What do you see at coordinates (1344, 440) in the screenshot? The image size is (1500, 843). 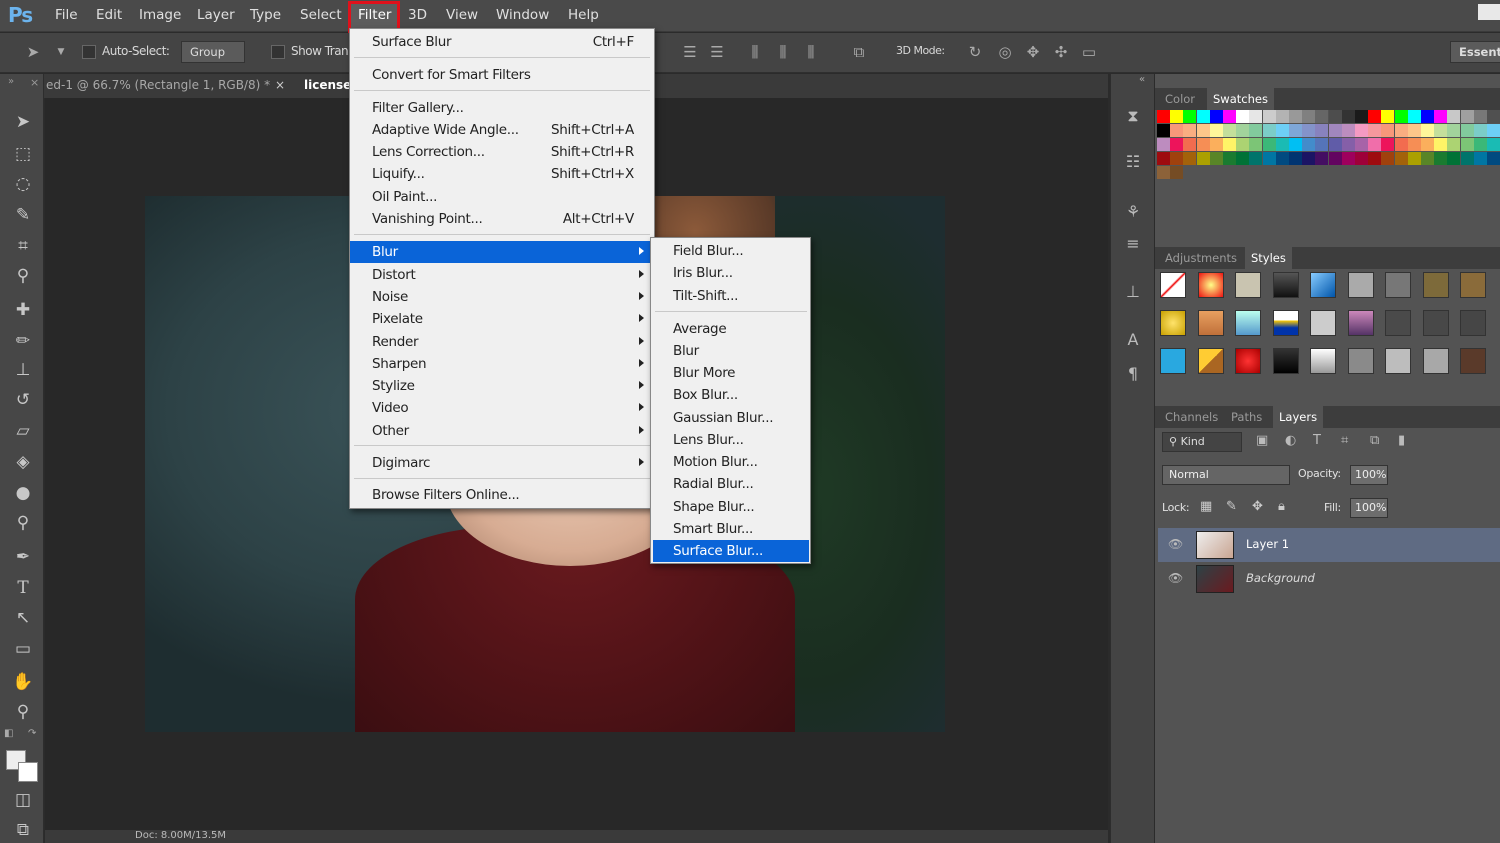 I see `filter-shape-icon: ⌗` at bounding box center [1344, 440].